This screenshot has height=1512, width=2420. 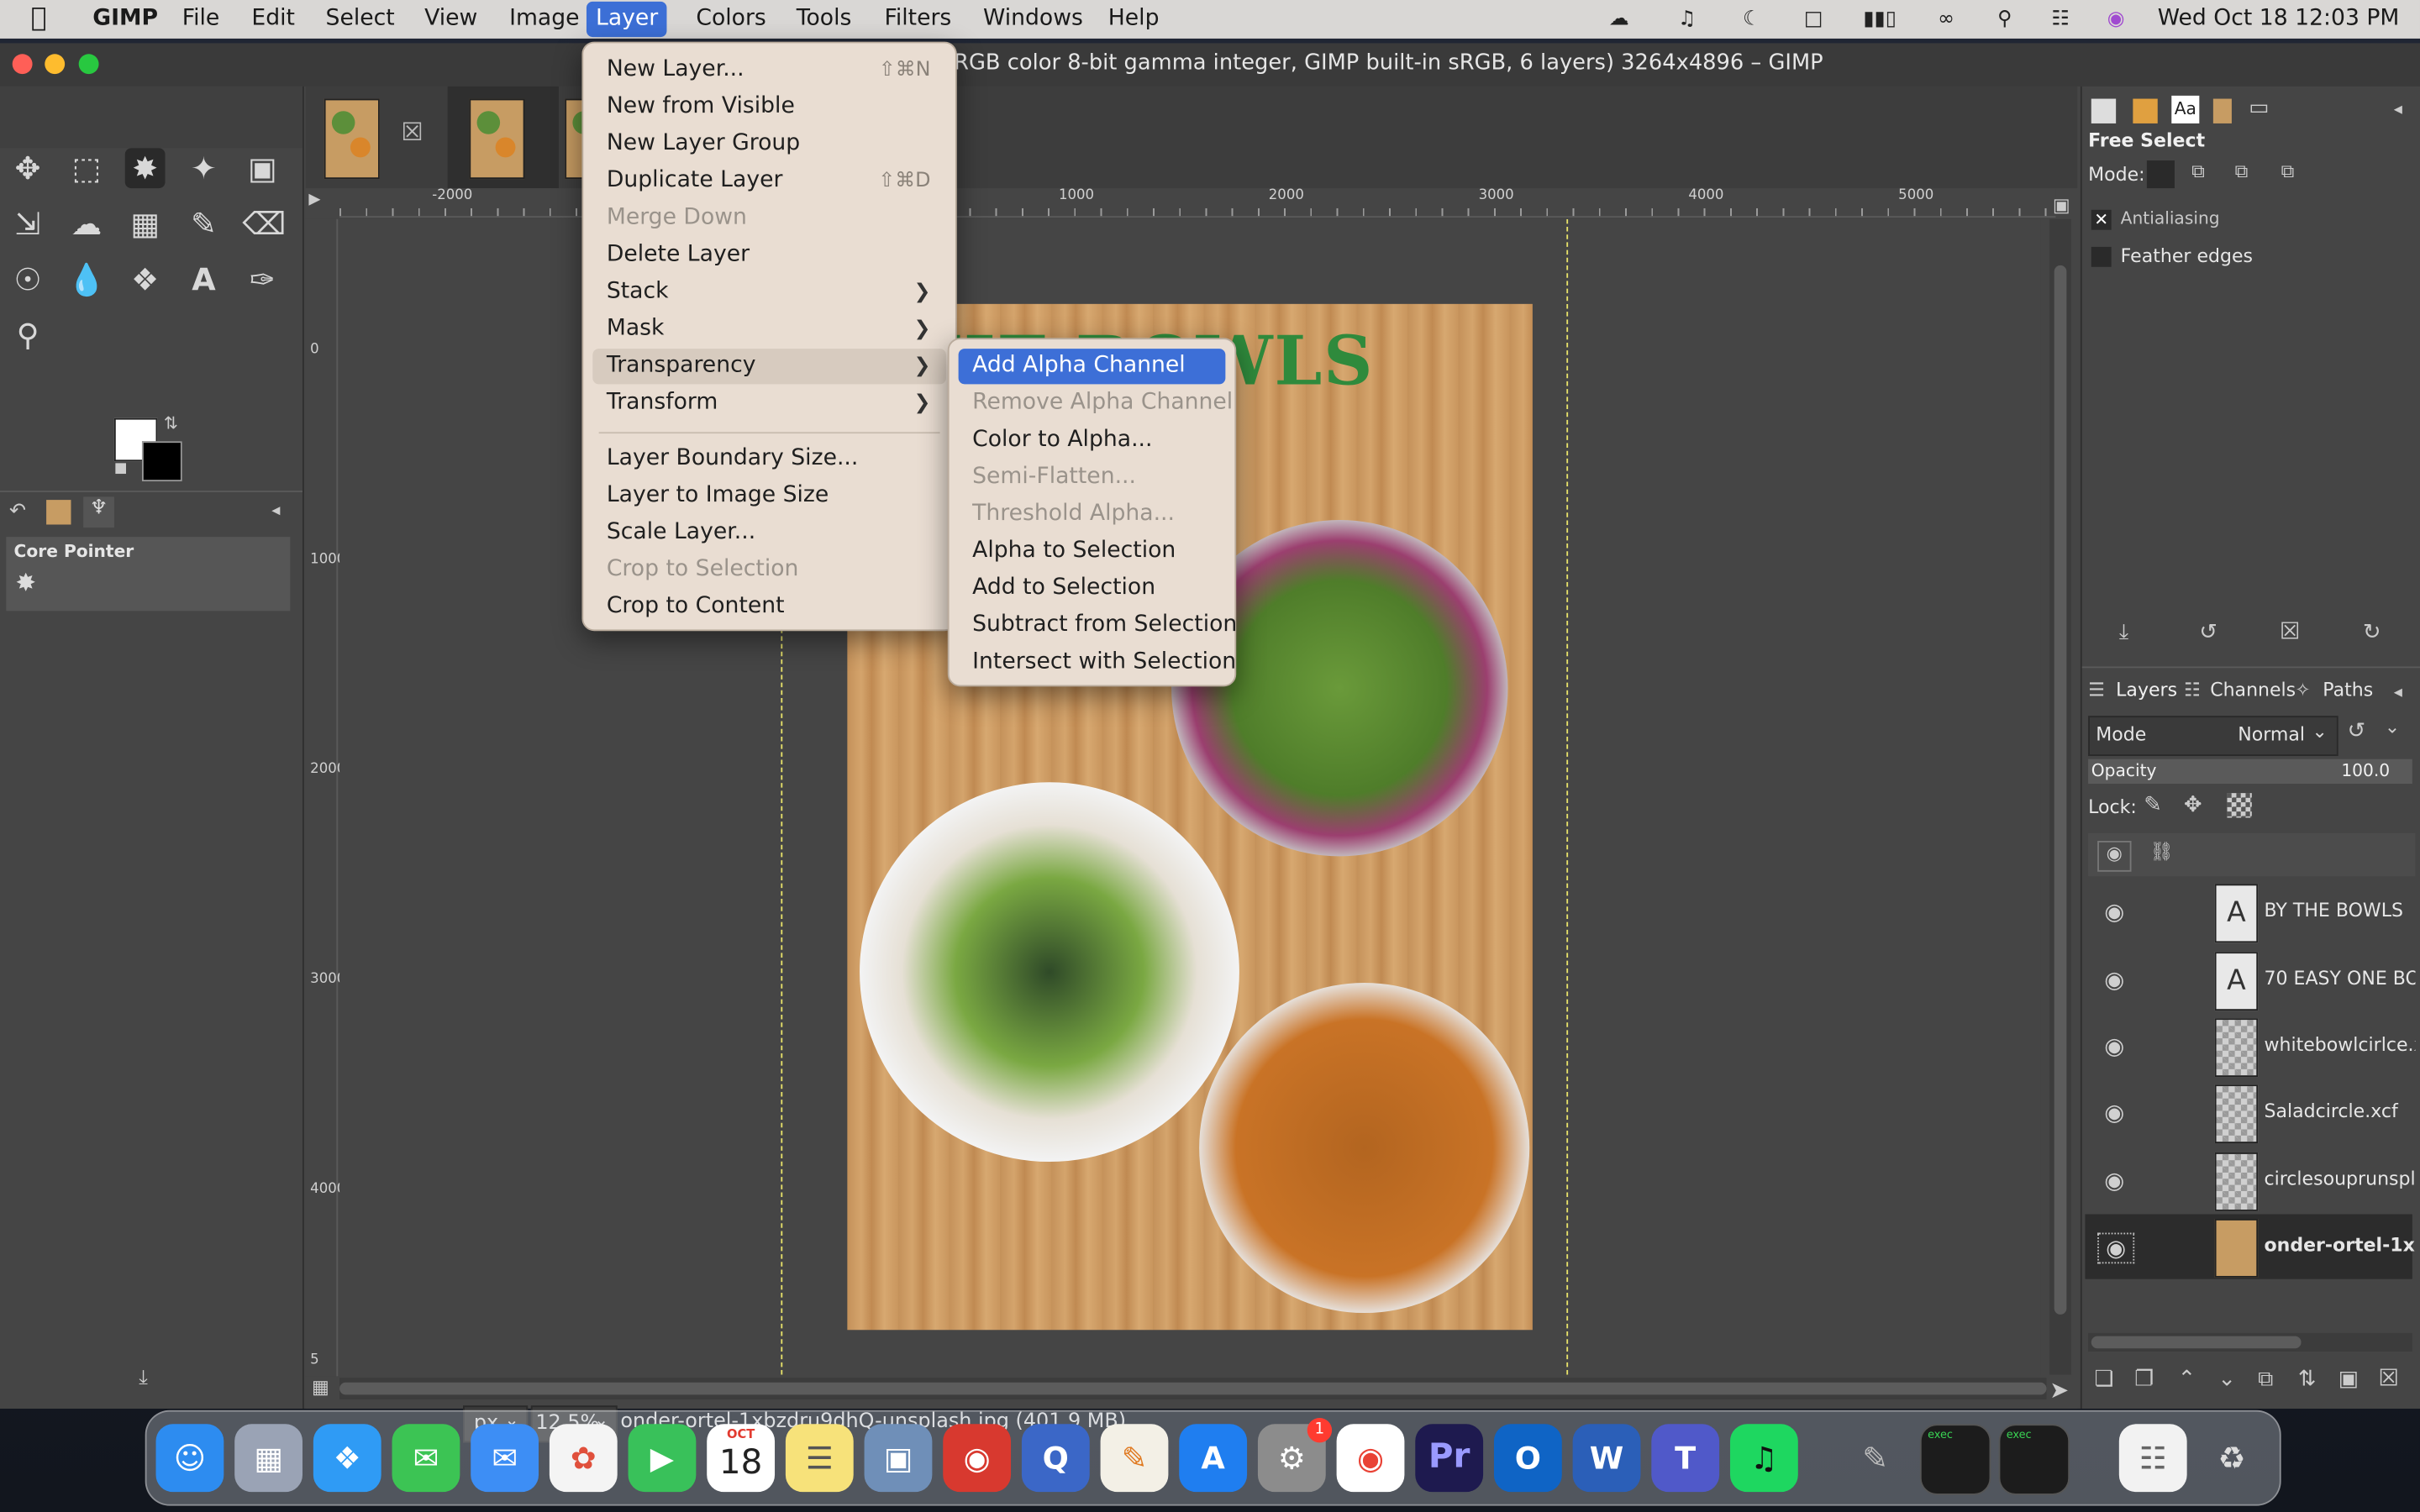 What do you see at coordinates (1033, 18) in the screenshot?
I see `menu-windows: Windows` at bounding box center [1033, 18].